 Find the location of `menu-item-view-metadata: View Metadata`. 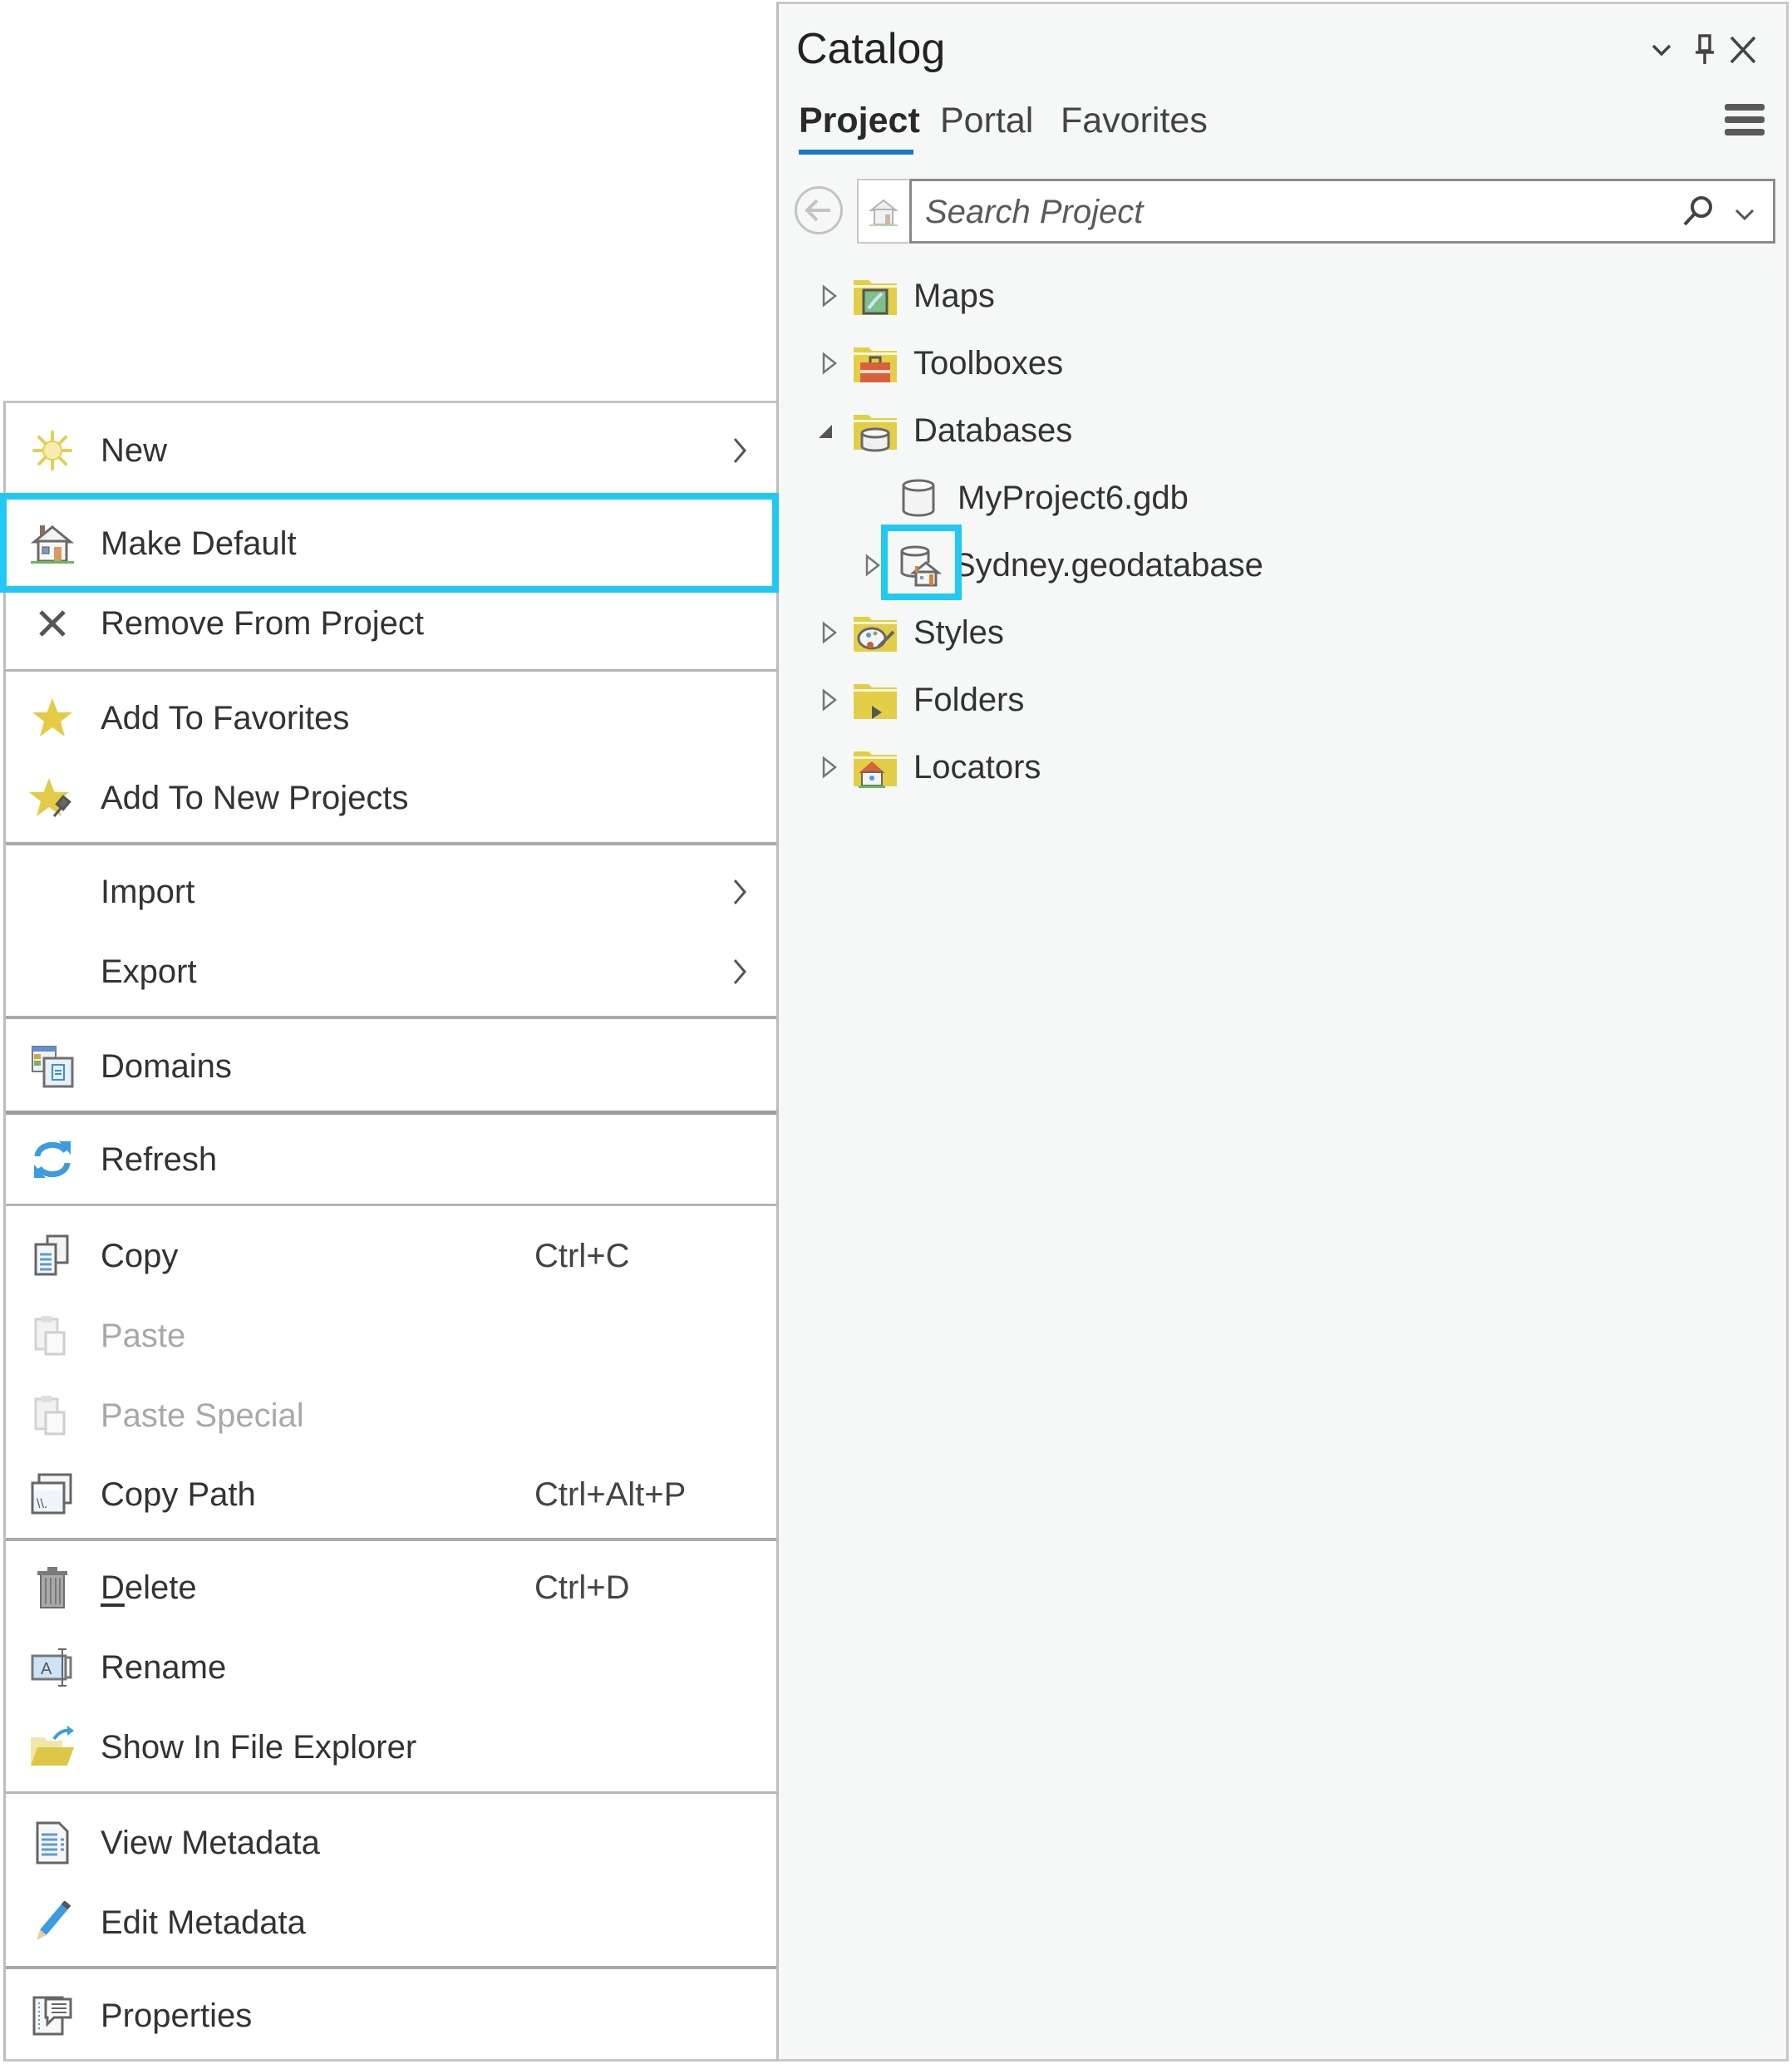

menu-item-view-metadata: View Metadata is located at coordinates (391, 1843).